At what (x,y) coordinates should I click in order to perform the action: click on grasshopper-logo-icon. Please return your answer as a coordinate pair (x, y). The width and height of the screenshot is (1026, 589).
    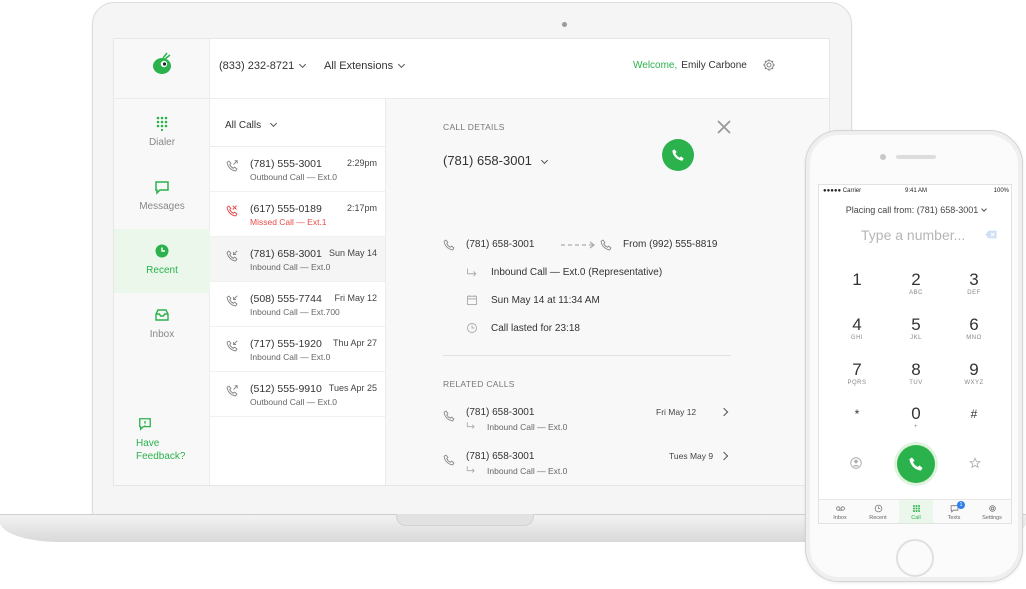
    Looking at the image, I should click on (162, 64).